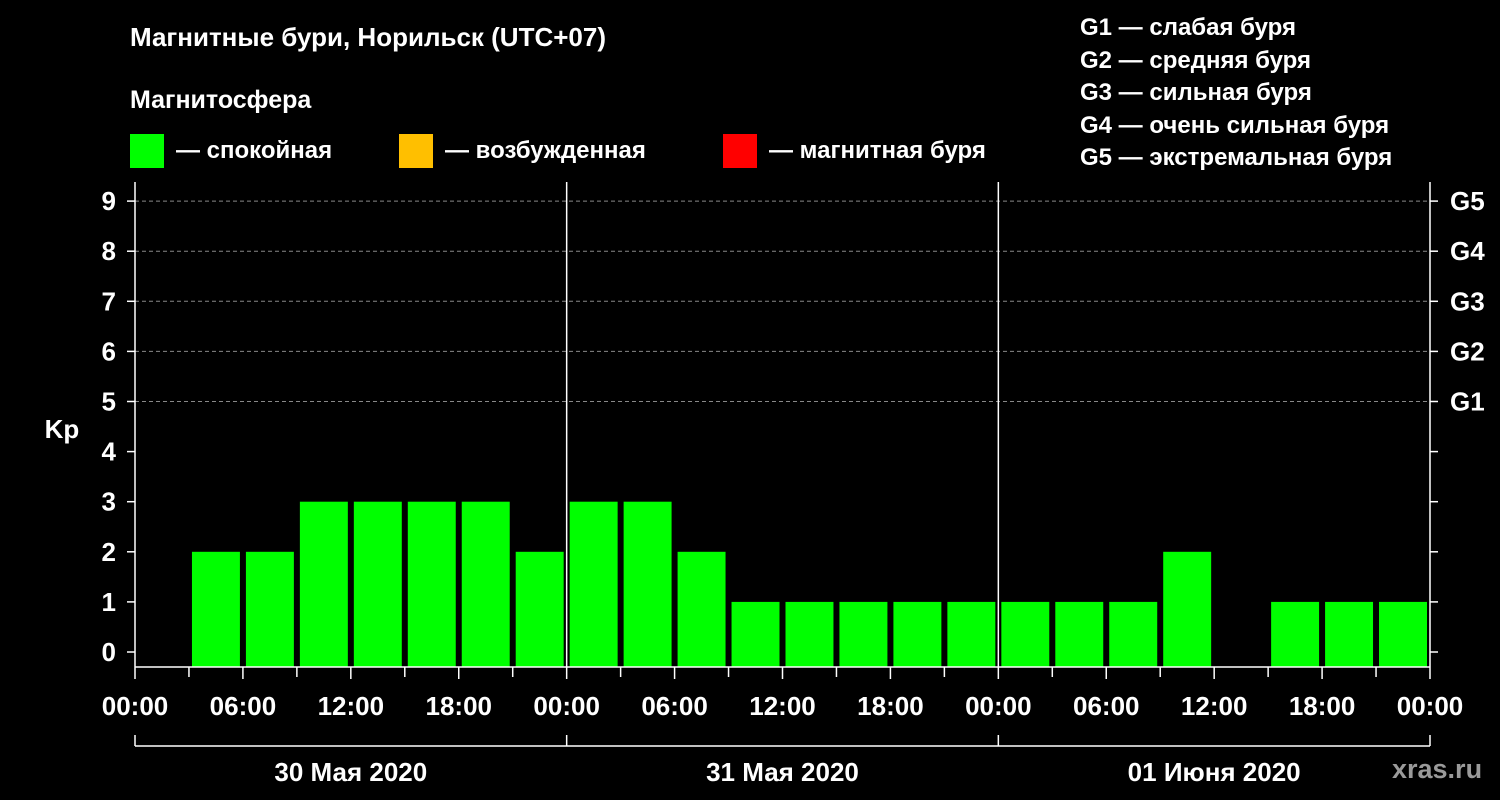 Image resolution: width=1500 pixels, height=800 pixels. What do you see at coordinates (109, 201) in the screenshot?
I see `y-tick-label: 9` at bounding box center [109, 201].